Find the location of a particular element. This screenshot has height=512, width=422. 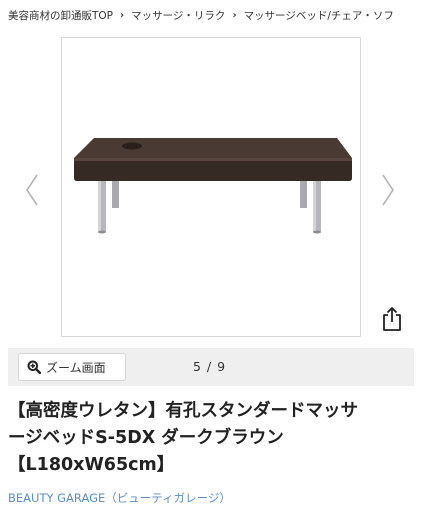

product-title-line: ージベッドS-5DX ダークブラウン is located at coordinates (146, 438).